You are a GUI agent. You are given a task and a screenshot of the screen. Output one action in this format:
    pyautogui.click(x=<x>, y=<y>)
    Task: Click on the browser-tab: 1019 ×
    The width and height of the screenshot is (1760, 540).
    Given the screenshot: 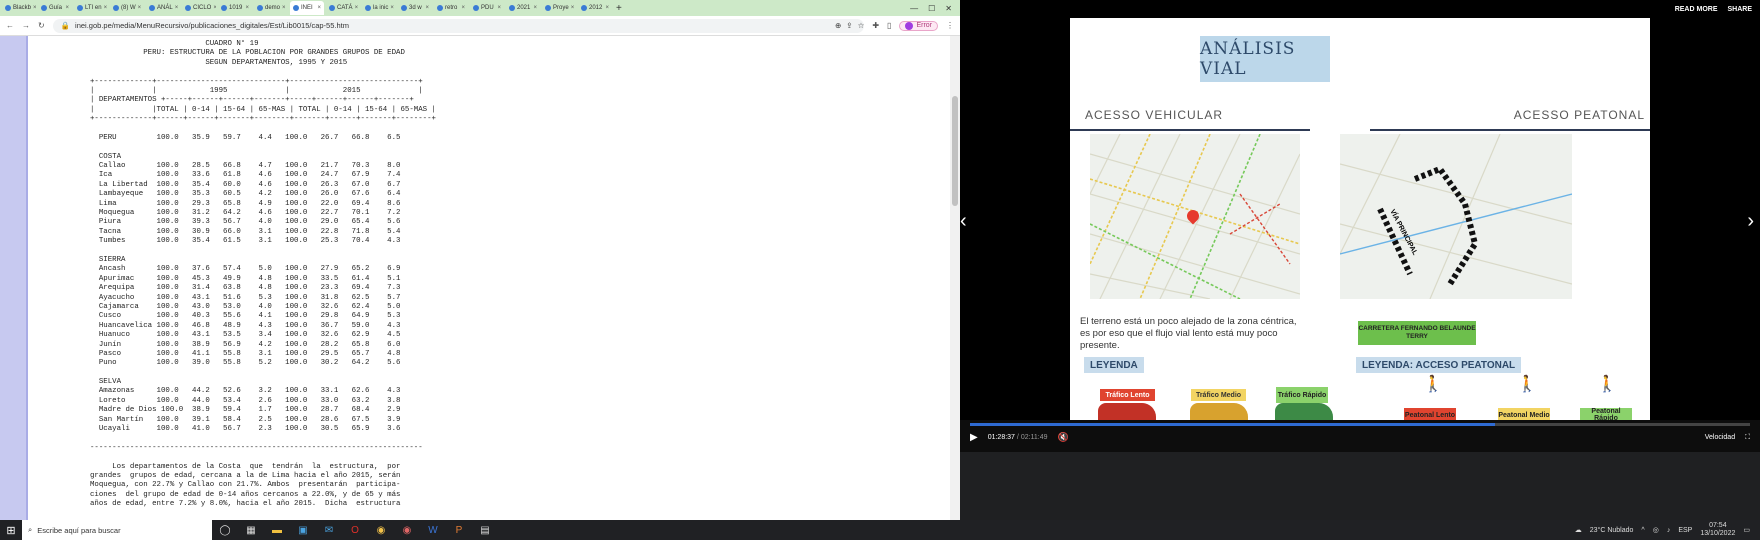 What is the action you would take?
    pyautogui.click(x=235, y=8)
    